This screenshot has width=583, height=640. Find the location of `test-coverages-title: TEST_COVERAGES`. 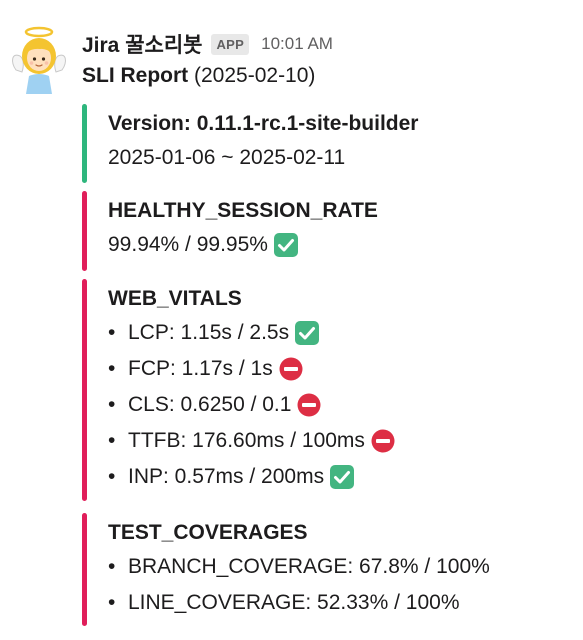

test-coverages-title: TEST_COVERAGES is located at coordinates (208, 532).